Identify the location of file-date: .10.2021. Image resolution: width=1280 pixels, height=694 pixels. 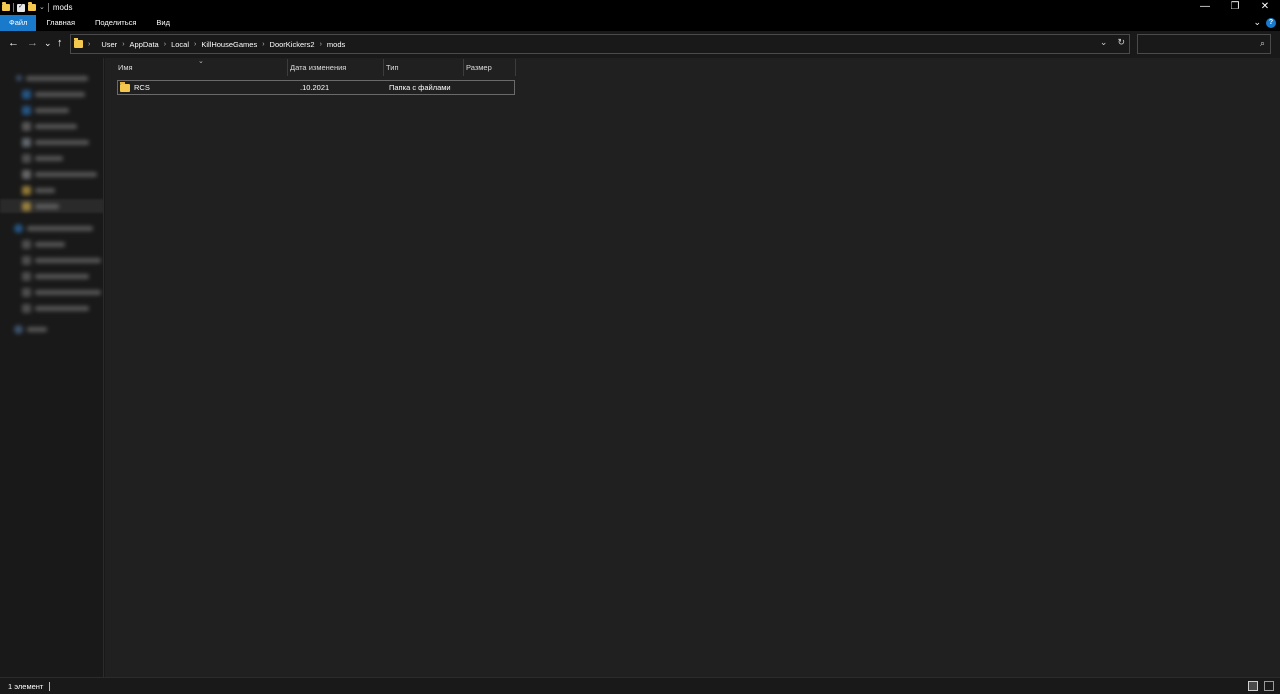
(315, 87).